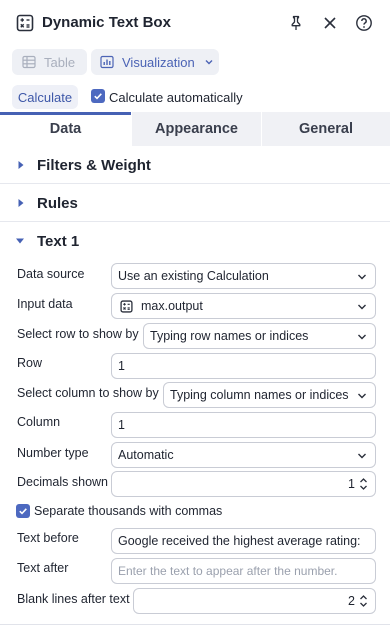 This screenshot has width=390, height=631. Describe the element at coordinates (243, 455) in the screenshot. I see `number-type-select: Automatic` at that location.